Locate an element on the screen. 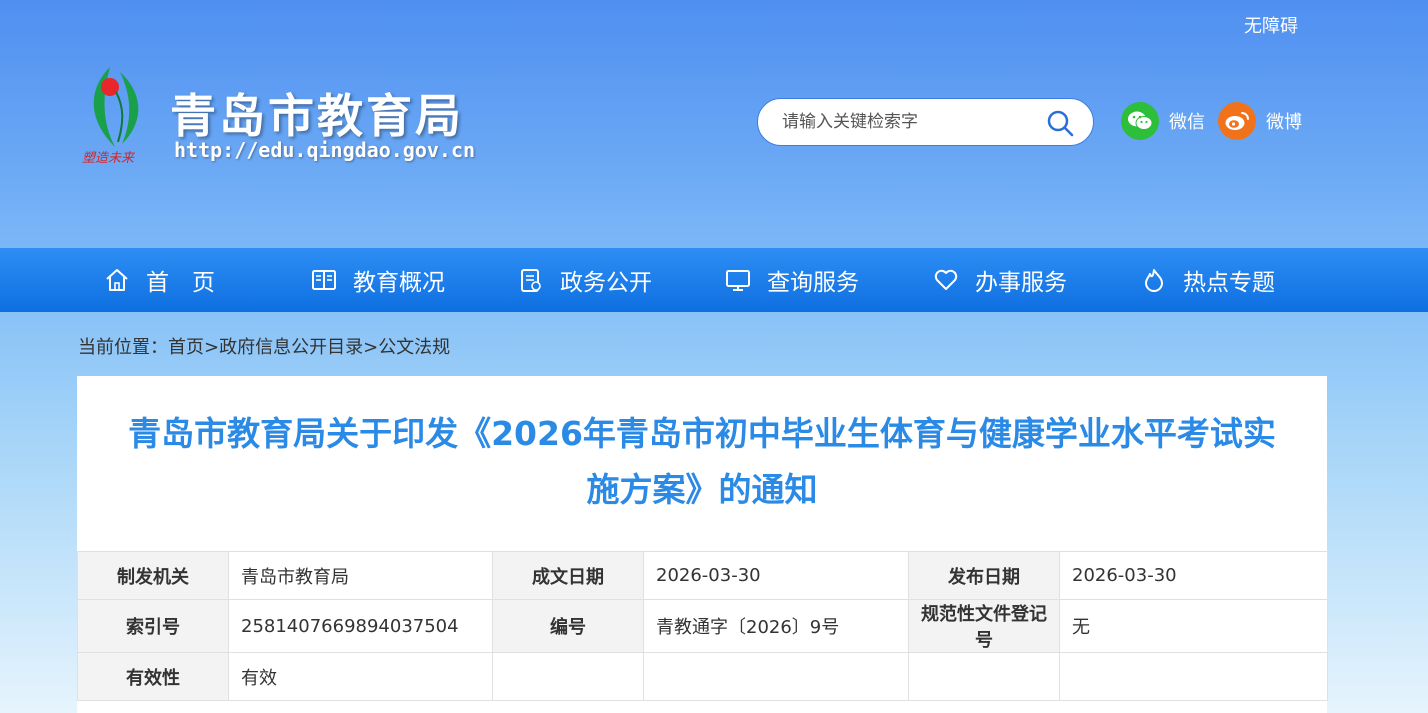 The height and width of the screenshot is (713, 1428). search-input is located at coordinates (907, 122).